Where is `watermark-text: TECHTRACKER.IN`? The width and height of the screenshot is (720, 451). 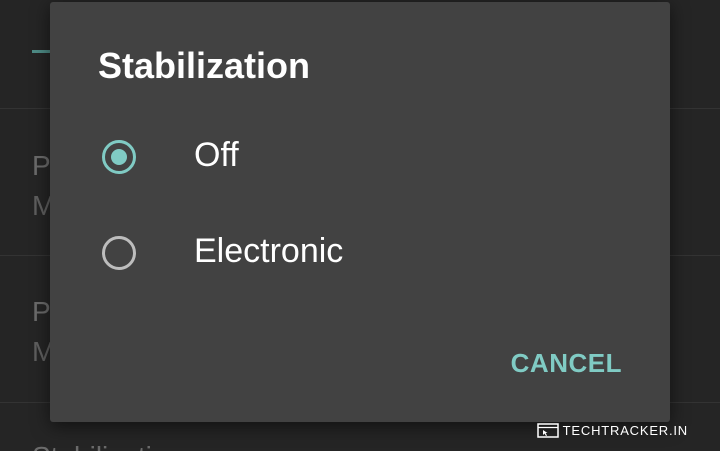
watermark-text: TECHTRACKER.IN is located at coordinates (625, 430).